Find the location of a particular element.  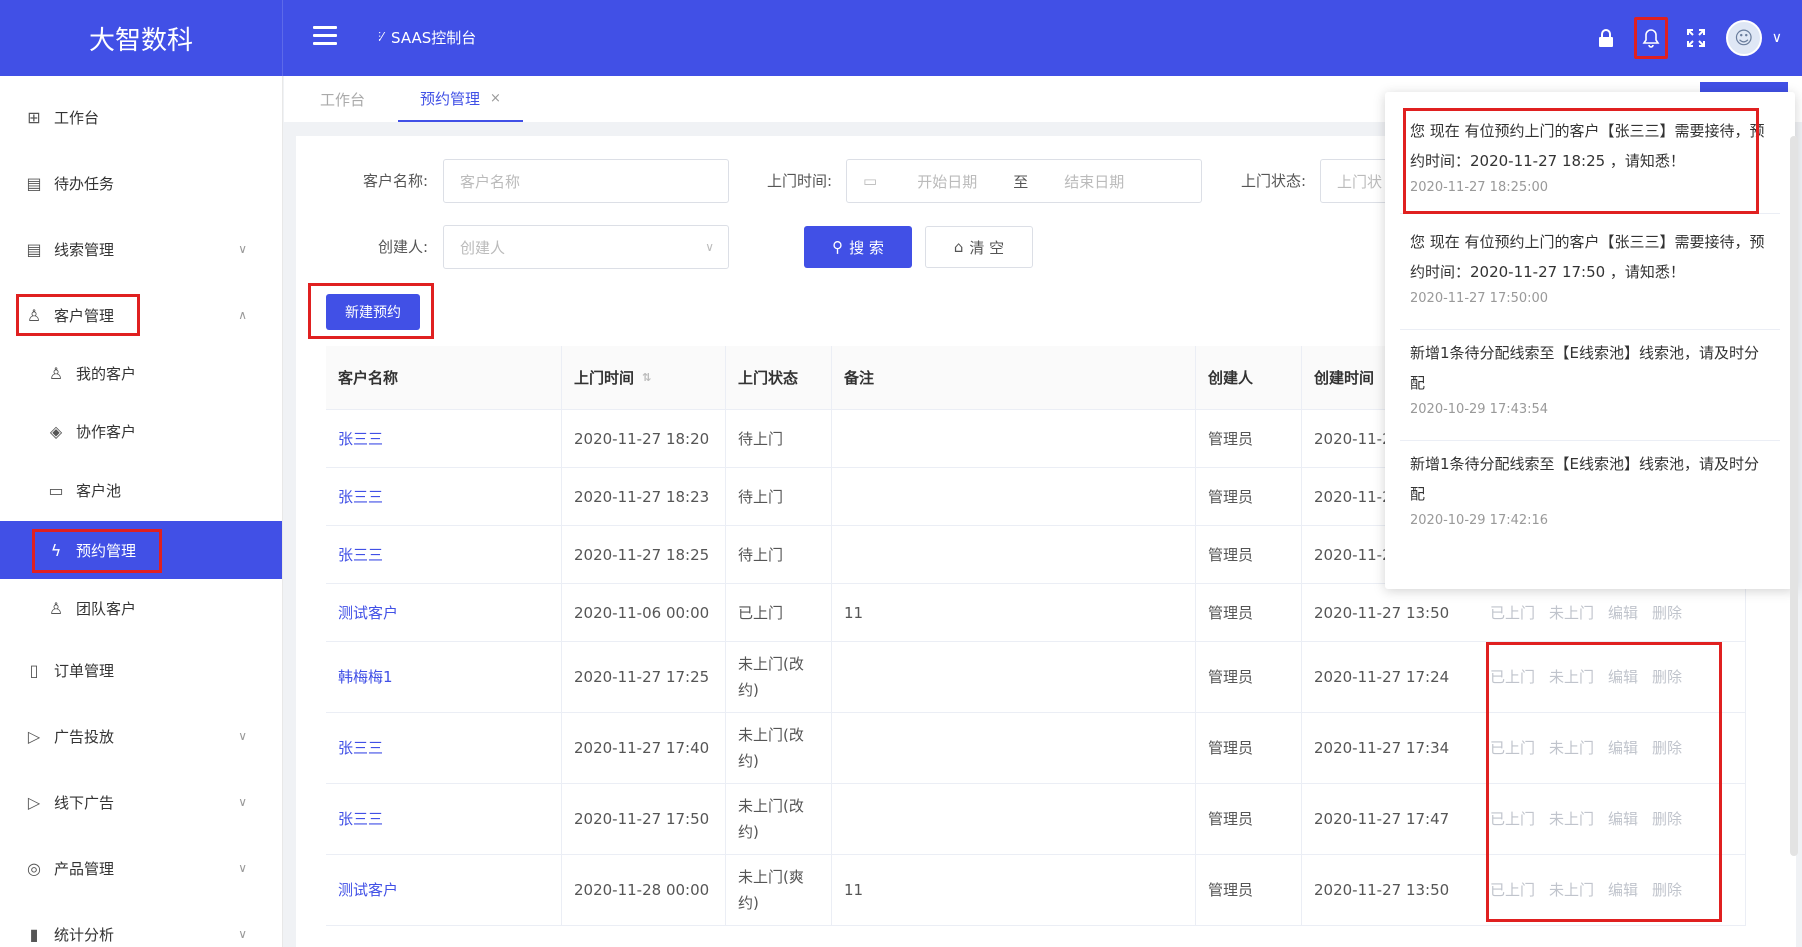

tab-dashboard: 工作台 is located at coordinates (342, 99).